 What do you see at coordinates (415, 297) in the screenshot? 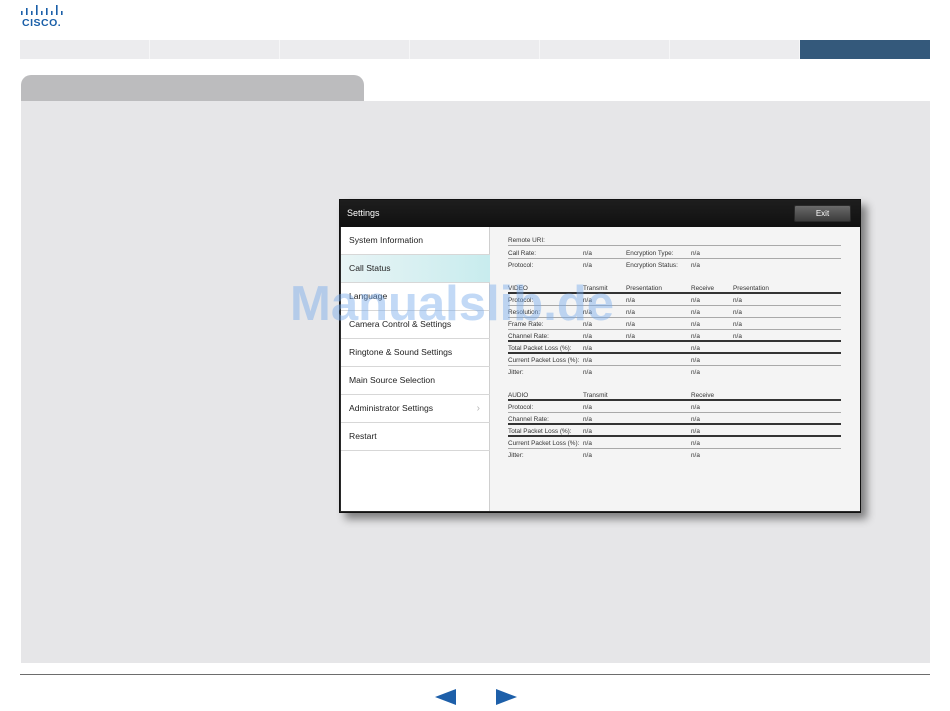
I see `menu-item-language: Language` at bounding box center [415, 297].